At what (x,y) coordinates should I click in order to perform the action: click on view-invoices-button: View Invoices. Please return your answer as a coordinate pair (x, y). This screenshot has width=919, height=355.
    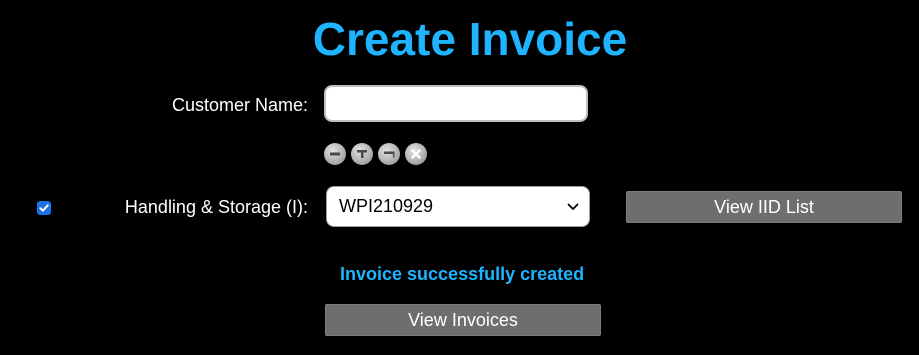
    Looking at the image, I should click on (463, 320).